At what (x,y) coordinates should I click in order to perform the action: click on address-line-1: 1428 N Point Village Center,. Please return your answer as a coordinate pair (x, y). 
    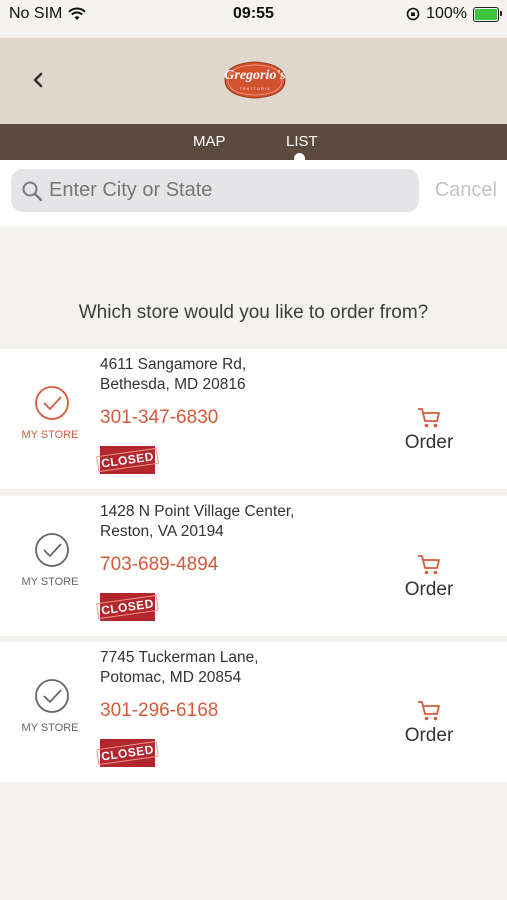
    Looking at the image, I should click on (197, 511).